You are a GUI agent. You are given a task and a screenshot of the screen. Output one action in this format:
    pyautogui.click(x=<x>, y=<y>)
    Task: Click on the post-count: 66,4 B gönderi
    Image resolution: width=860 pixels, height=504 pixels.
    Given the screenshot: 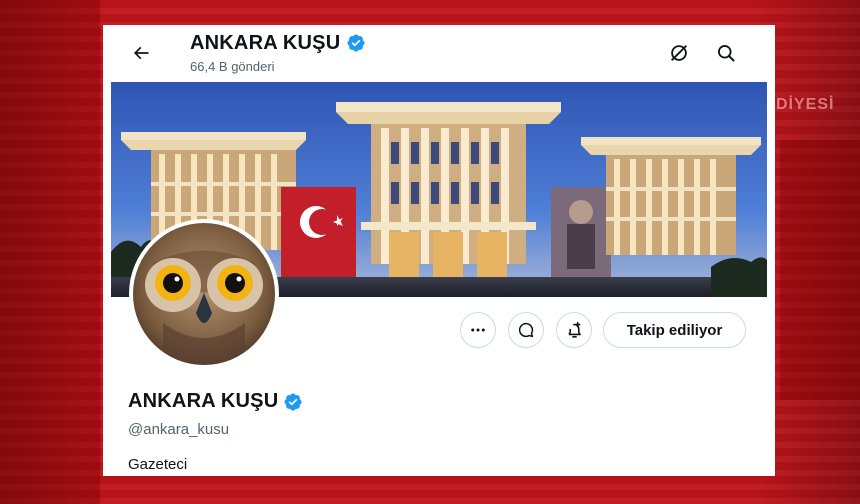 What is the action you would take?
    pyautogui.click(x=232, y=66)
    